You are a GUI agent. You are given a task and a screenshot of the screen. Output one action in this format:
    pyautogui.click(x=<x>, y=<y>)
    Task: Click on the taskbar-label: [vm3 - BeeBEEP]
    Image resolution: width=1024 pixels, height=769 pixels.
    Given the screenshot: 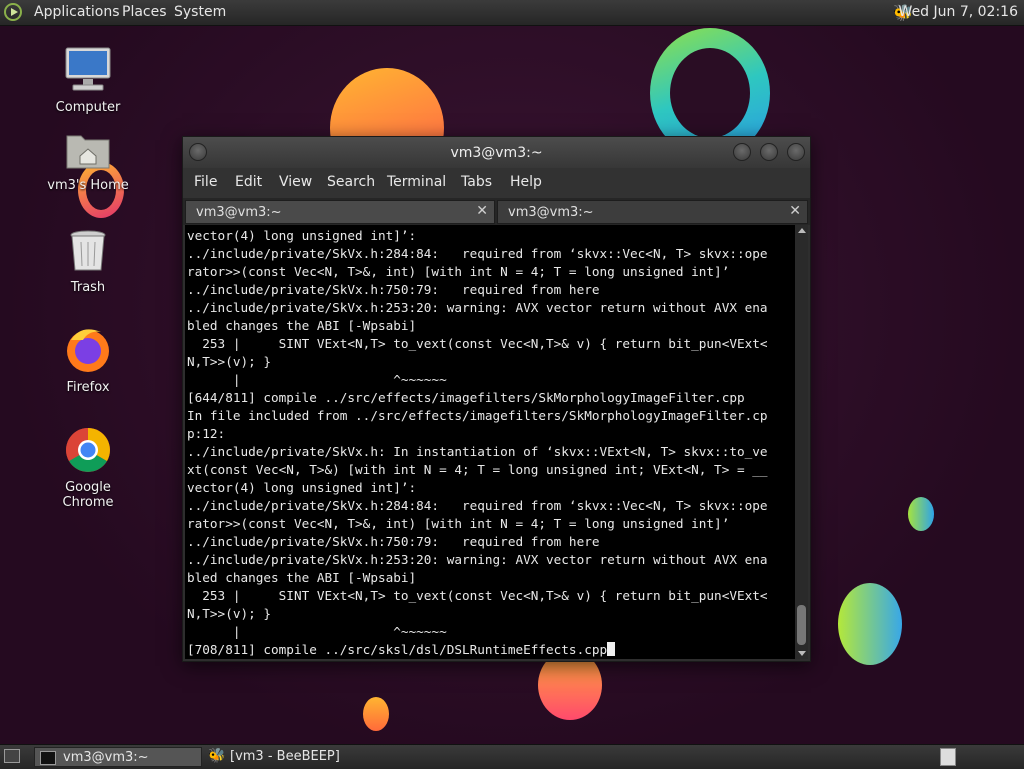 What is the action you would take?
    pyautogui.click(x=285, y=756)
    